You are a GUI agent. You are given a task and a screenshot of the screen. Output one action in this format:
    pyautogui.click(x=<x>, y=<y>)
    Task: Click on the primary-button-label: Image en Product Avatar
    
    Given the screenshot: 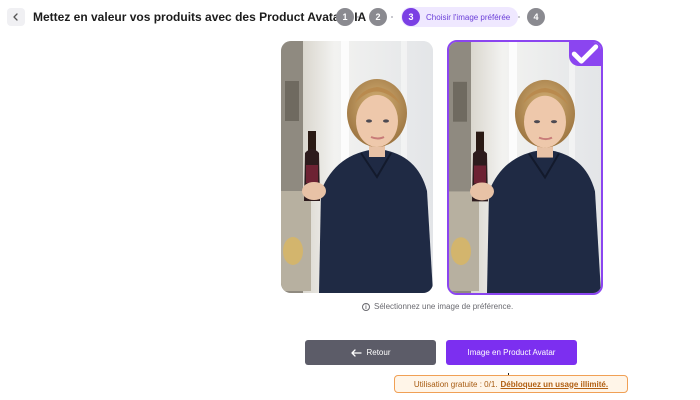 What is the action you would take?
    pyautogui.click(x=511, y=352)
    